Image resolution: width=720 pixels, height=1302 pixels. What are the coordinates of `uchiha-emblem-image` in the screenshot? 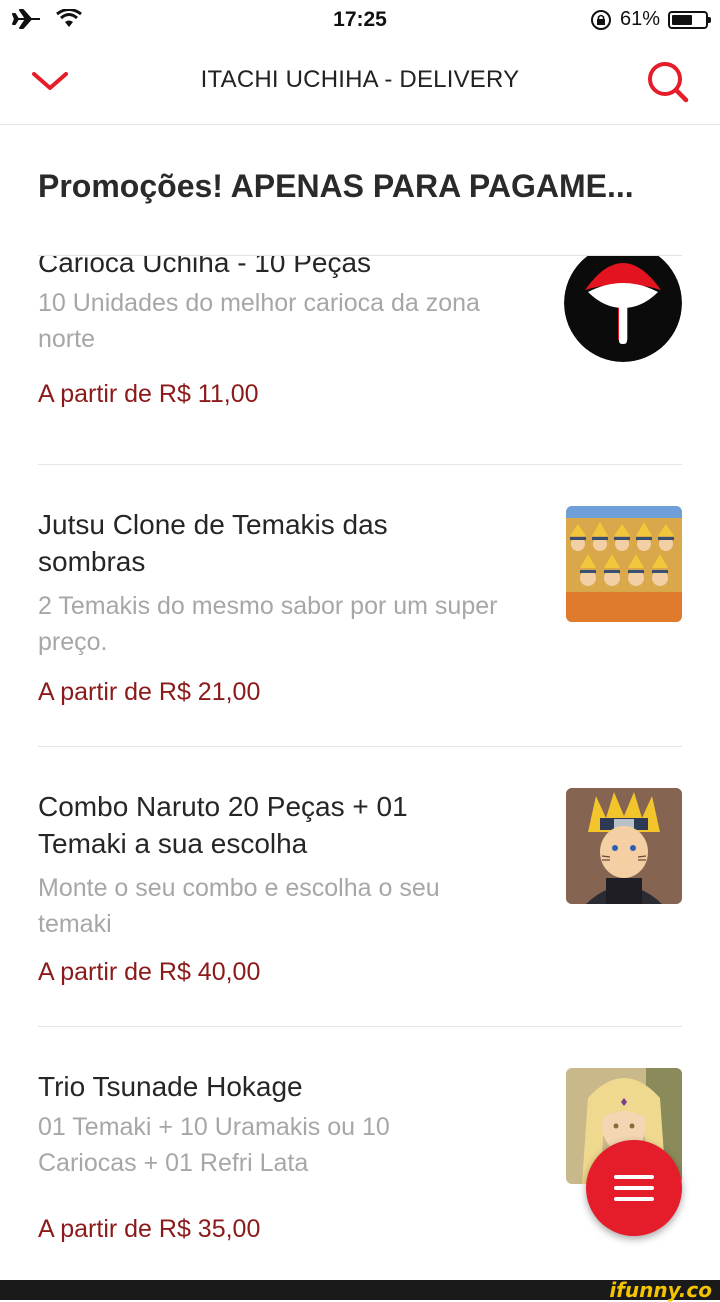 It's located at (623, 309).